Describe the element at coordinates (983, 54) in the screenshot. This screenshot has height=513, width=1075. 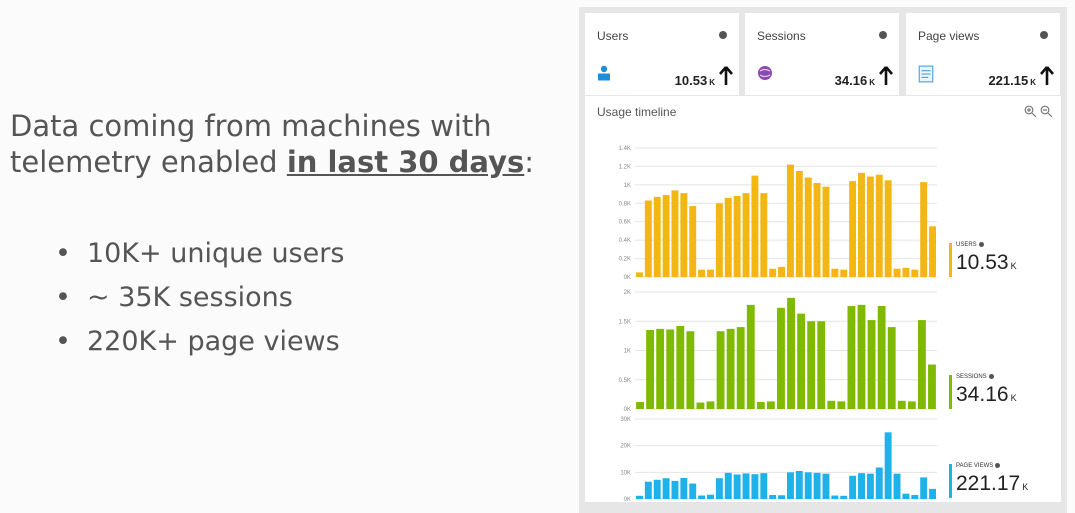
I see `pageviews-tile: Page views 221.15 K` at that location.